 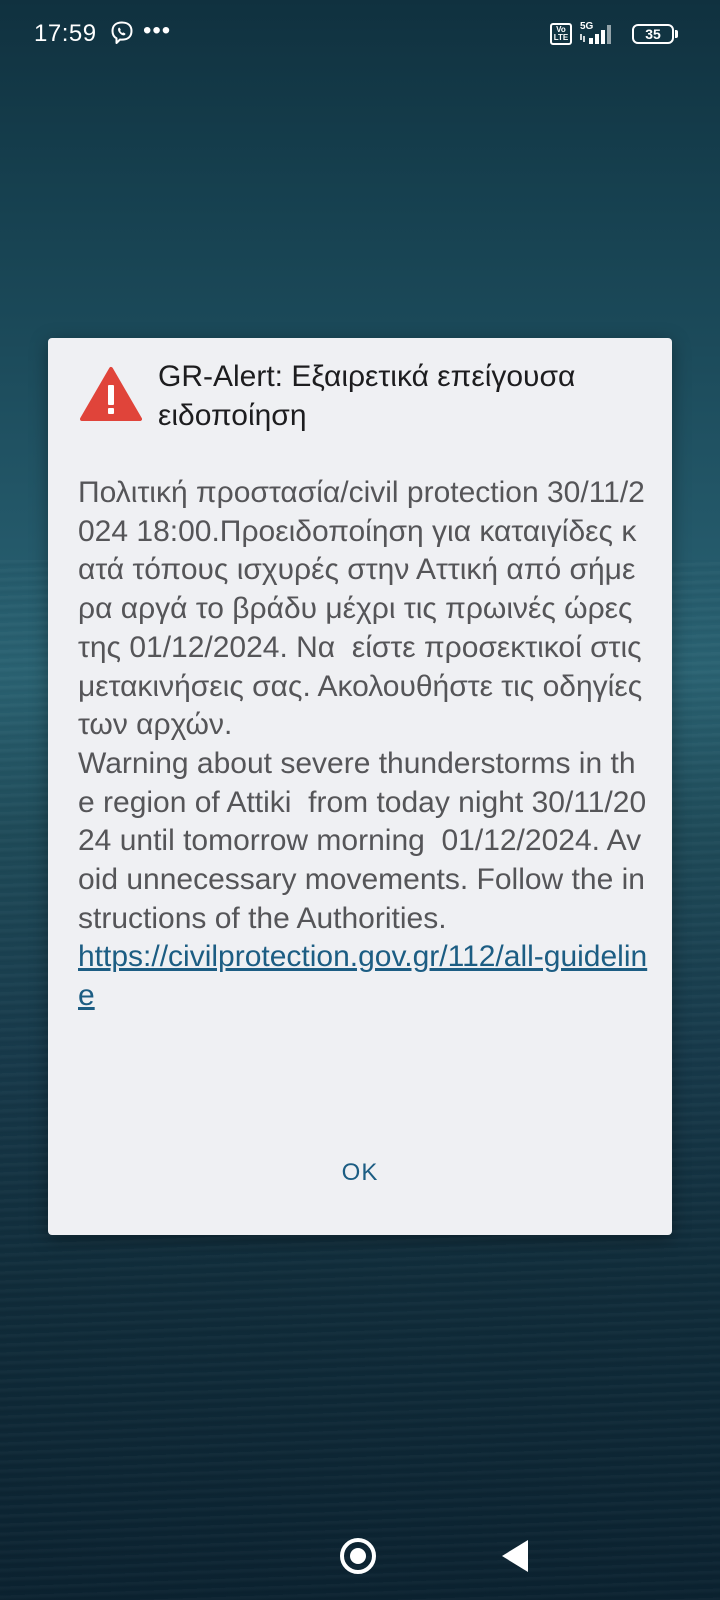 I want to click on status-time: 17:59, so click(x=65, y=33).